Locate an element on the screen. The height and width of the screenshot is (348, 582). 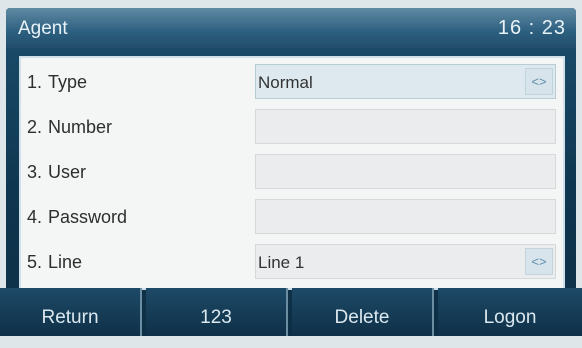
softkey-bar: Return 123 Delete Logon is located at coordinates (291, 312).